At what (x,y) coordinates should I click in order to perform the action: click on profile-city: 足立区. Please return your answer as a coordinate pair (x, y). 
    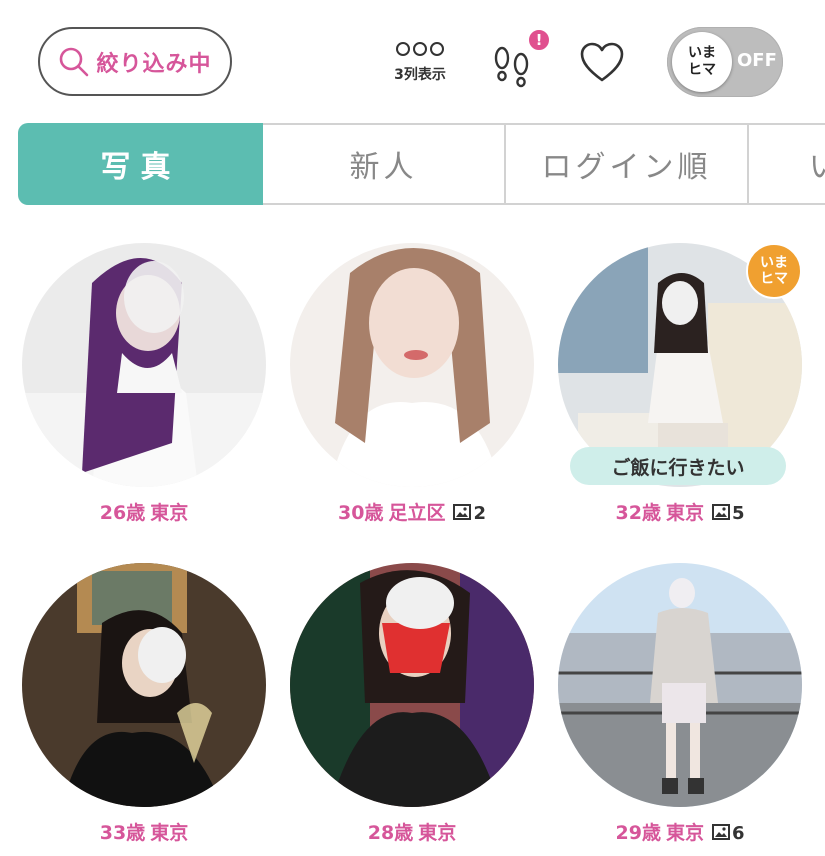
    Looking at the image, I should click on (417, 513).